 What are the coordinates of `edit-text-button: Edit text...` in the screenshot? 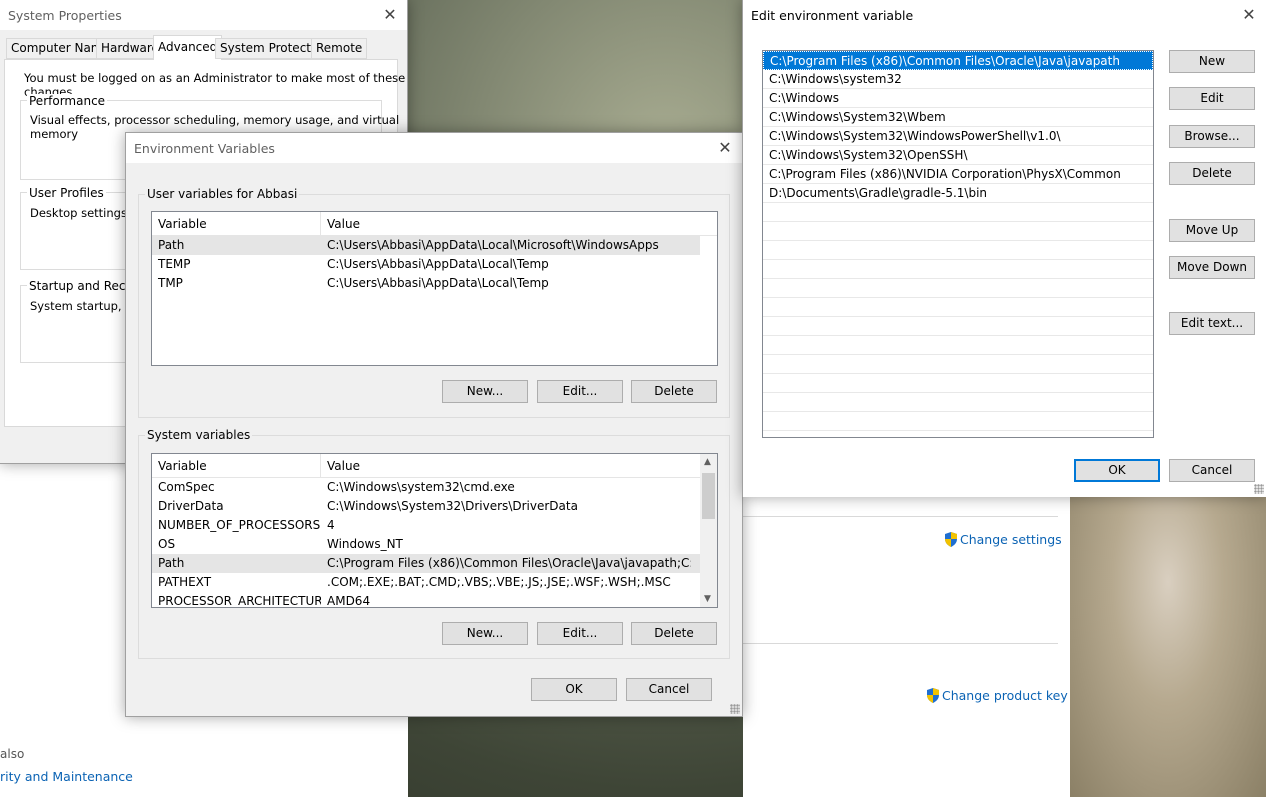 It's located at (1212, 323).